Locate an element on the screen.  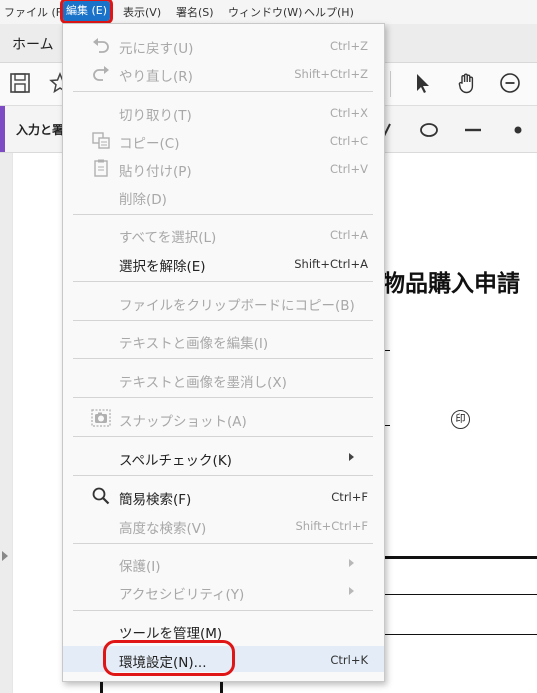
menu-item-cut: 切り取り(T) Ctrl+X is located at coordinates (223, 112).